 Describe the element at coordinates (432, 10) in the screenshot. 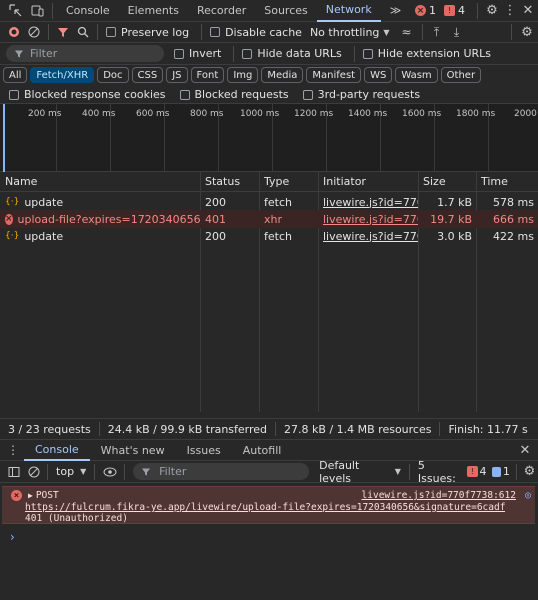

I see `error-count: 1` at that location.